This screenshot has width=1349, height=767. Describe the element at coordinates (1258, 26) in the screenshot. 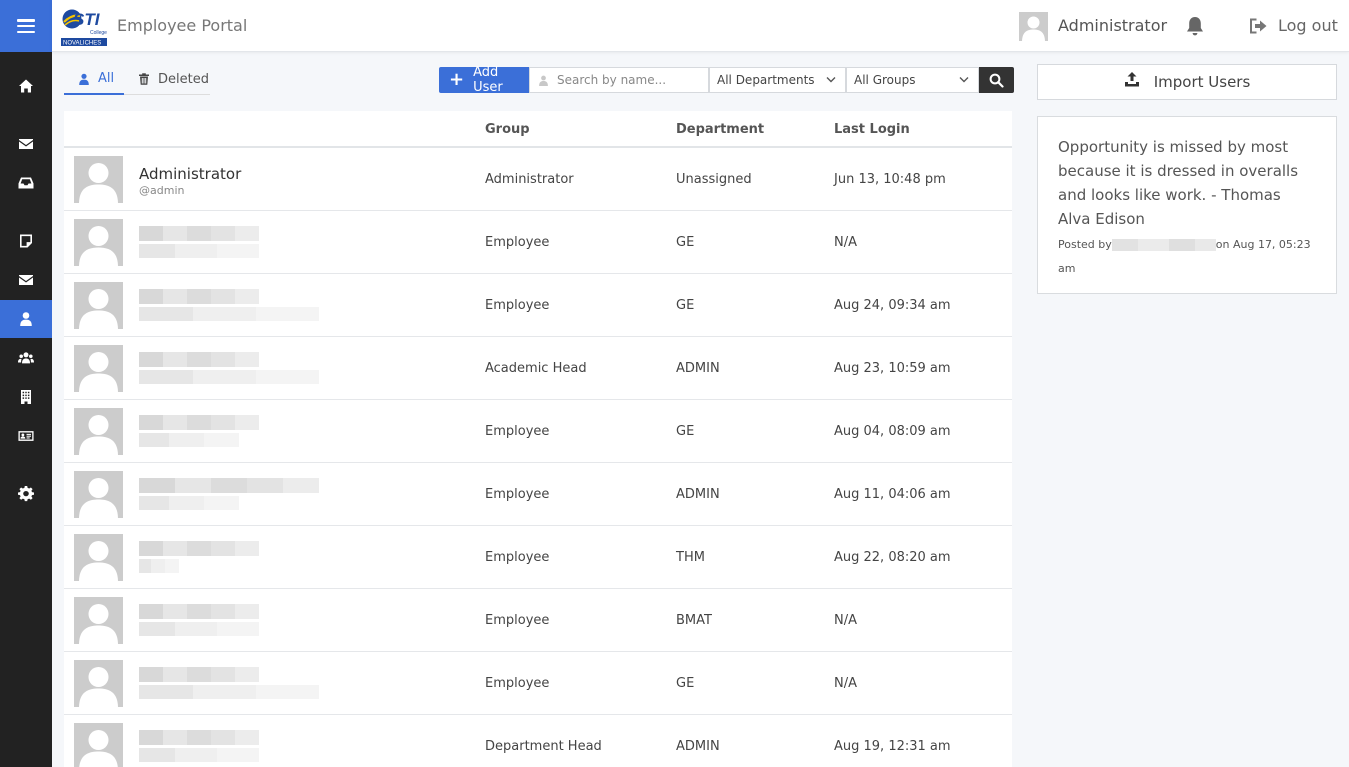

I see `logout-icon` at that location.